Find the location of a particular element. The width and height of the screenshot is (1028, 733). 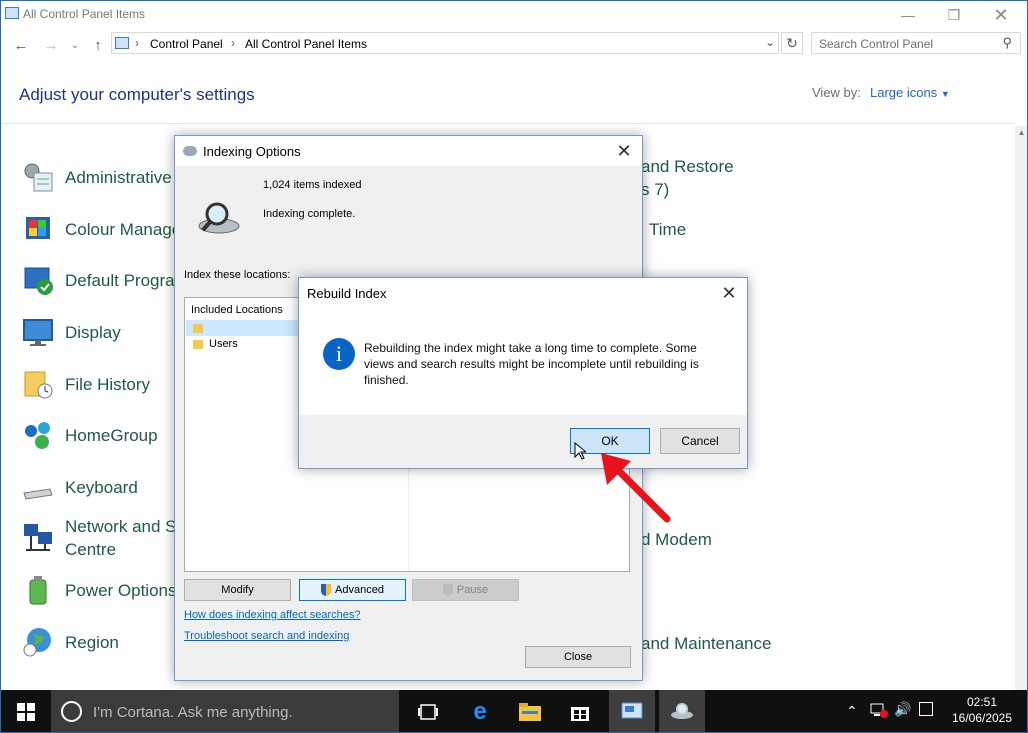

cp-item-label: Display is located at coordinates (93, 332).